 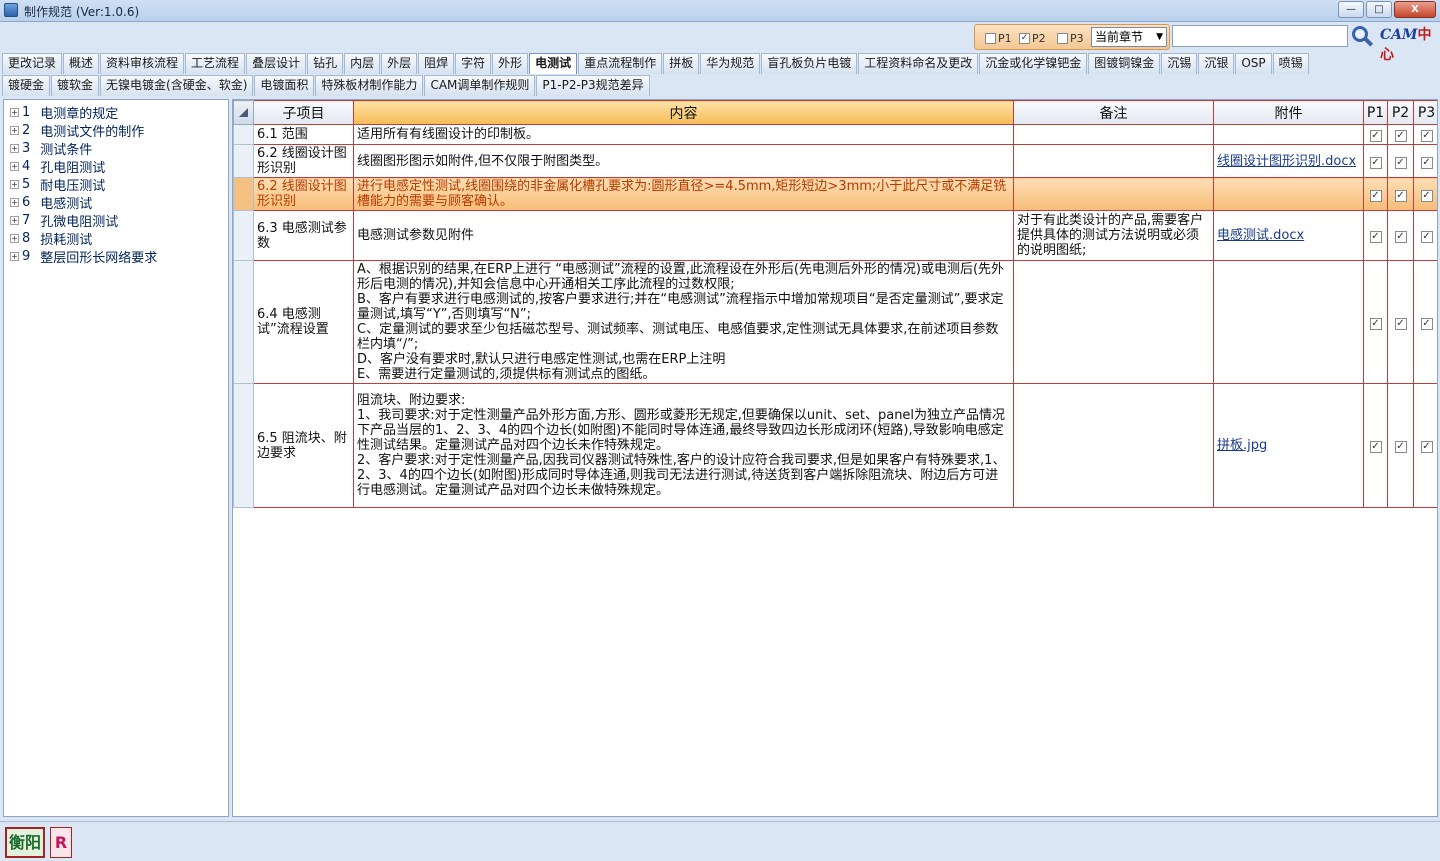 I want to click on tree-item: +1 电测章的规定, so click(x=116, y=112).